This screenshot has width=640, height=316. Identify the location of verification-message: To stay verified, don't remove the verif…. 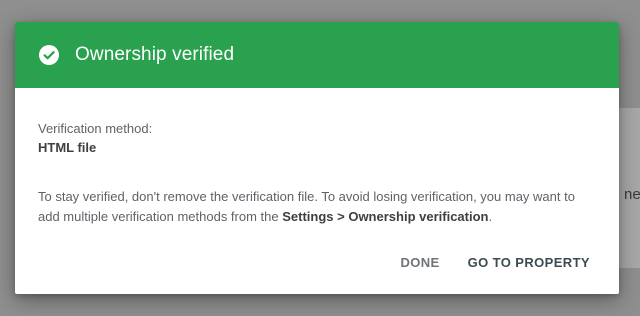
(317, 207).